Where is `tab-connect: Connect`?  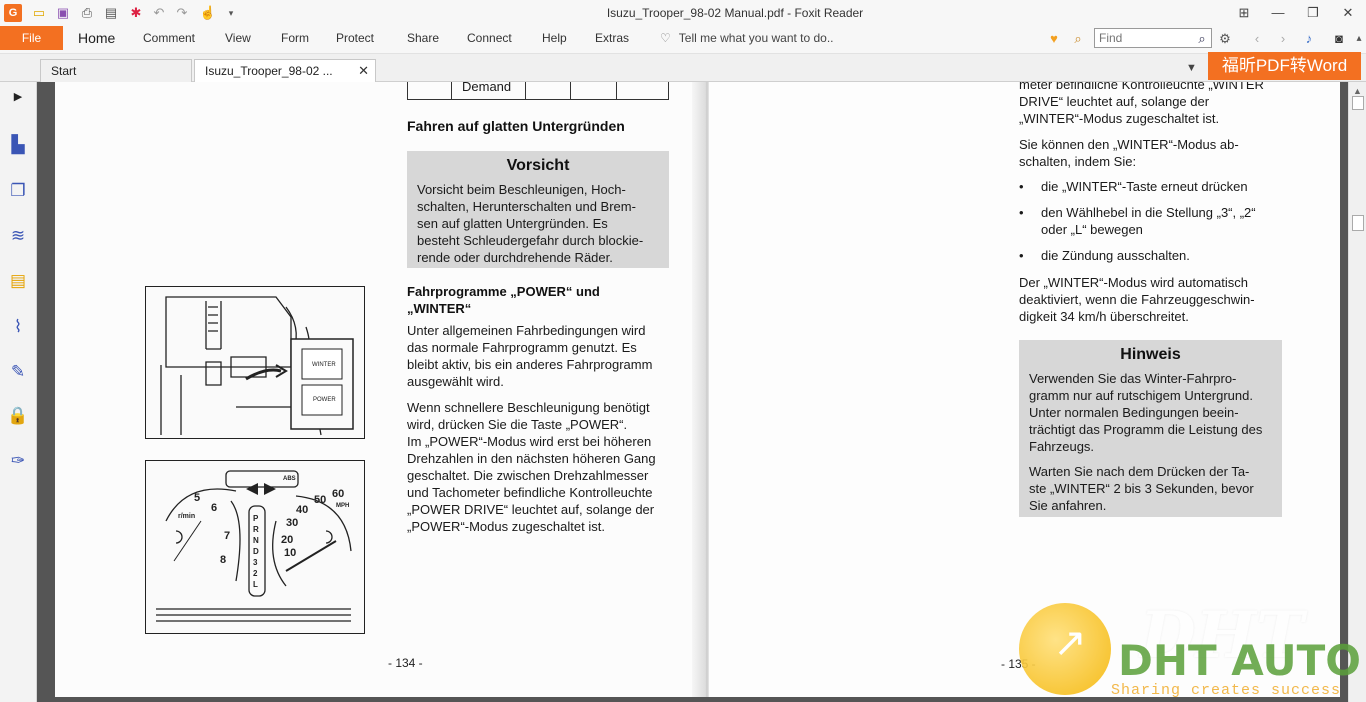
tab-connect: Connect is located at coordinates (489, 38).